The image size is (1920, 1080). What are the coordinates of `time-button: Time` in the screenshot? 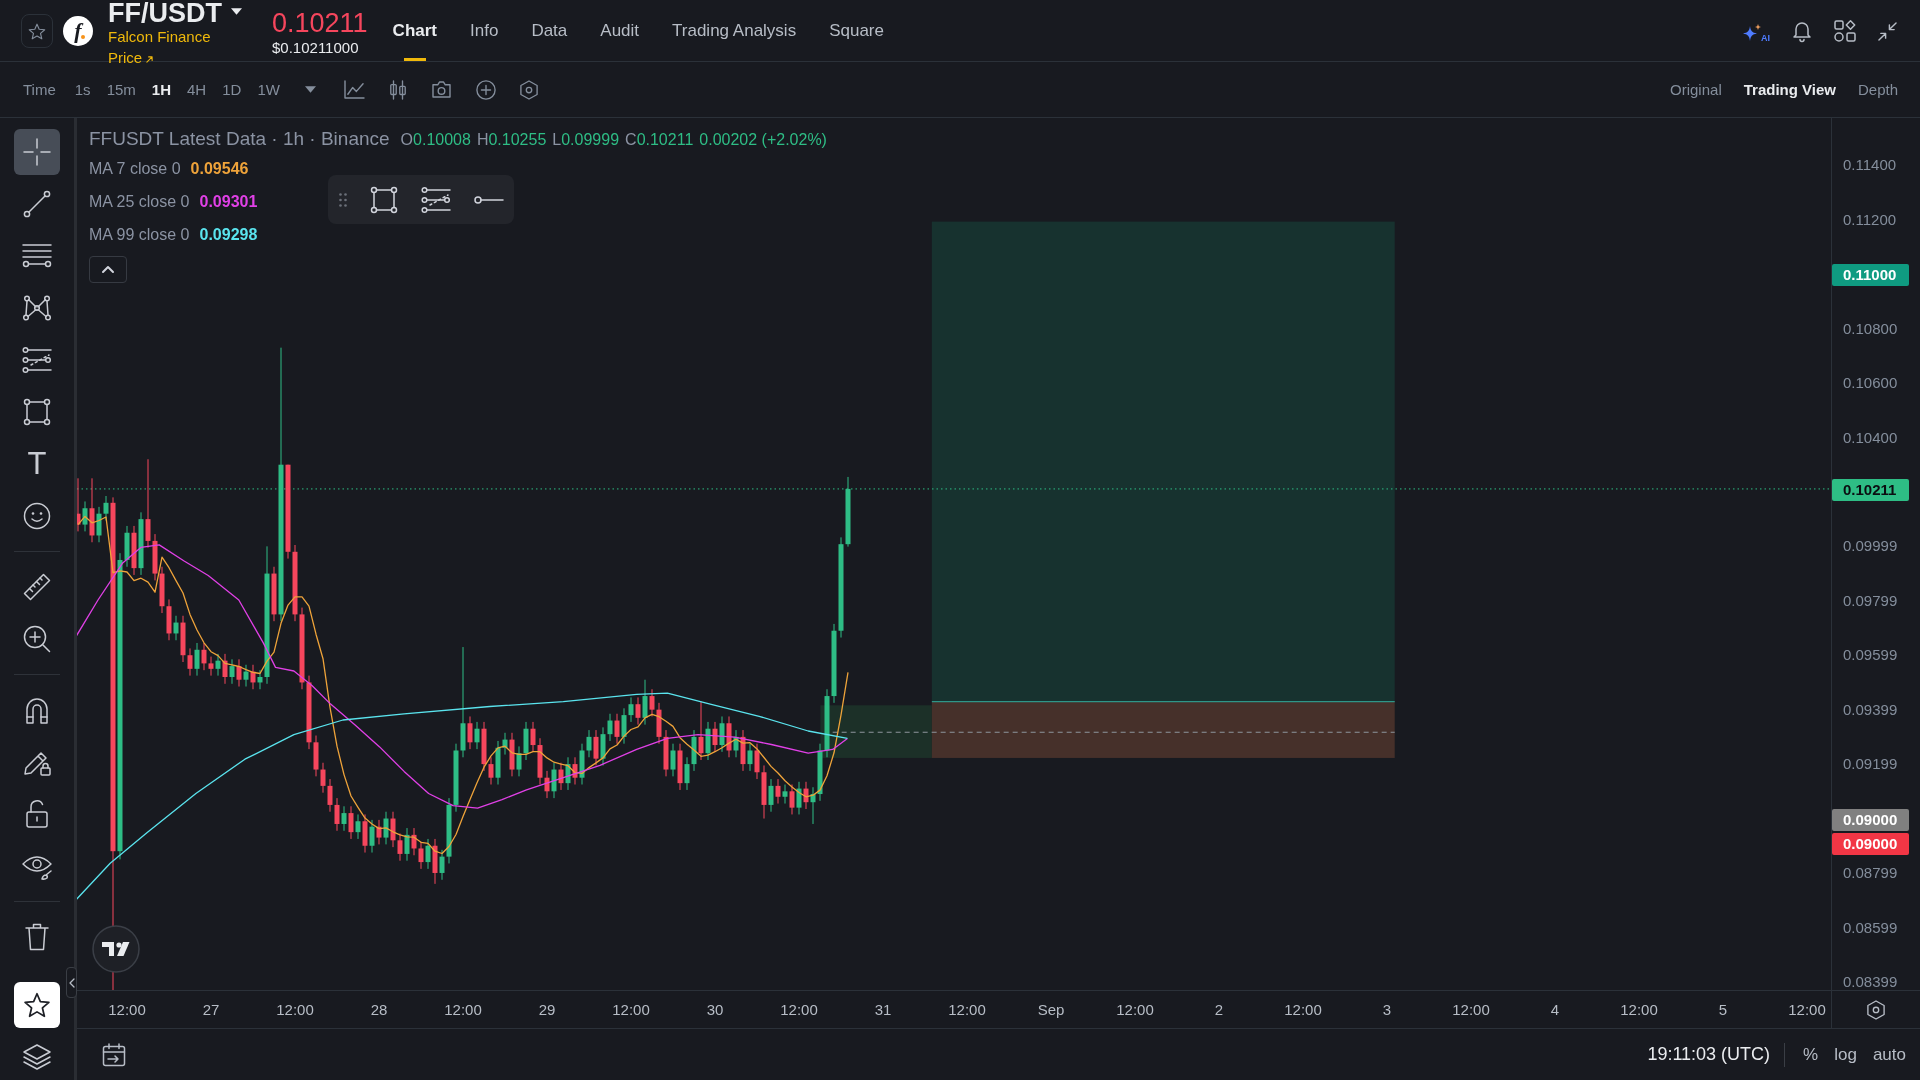 It's located at (39, 89).